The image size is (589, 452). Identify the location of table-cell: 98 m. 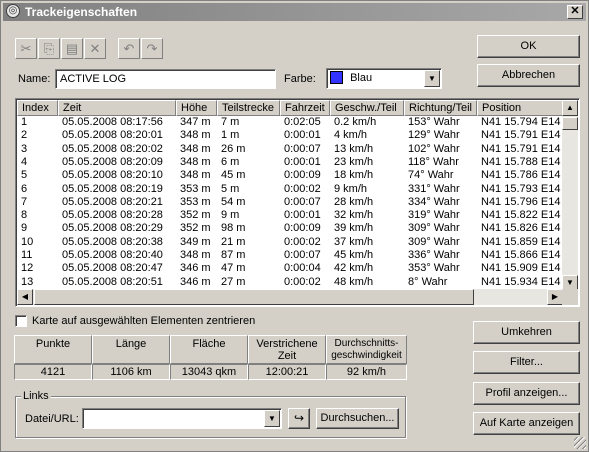
(233, 228).